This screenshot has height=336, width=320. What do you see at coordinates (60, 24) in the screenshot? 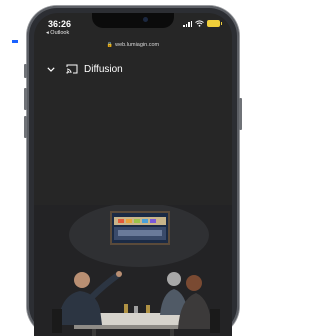
I see `status-time: 36:26` at bounding box center [60, 24].